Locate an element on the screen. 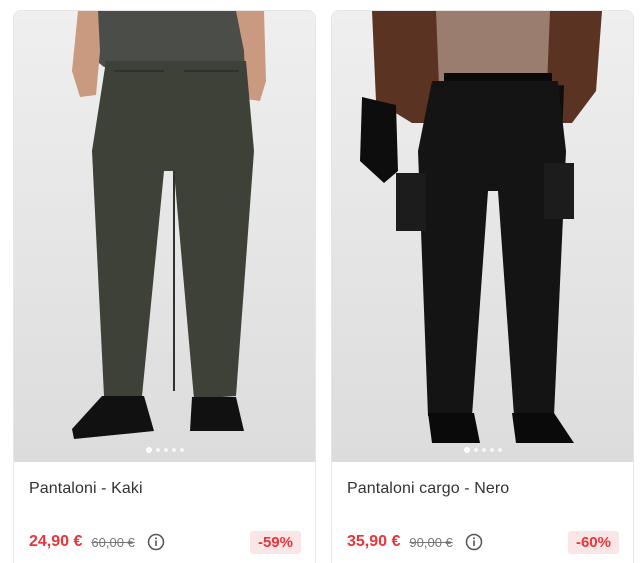 The width and height of the screenshot is (640, 563). current-price: 35,90 € is located at coordinates (374, 541).